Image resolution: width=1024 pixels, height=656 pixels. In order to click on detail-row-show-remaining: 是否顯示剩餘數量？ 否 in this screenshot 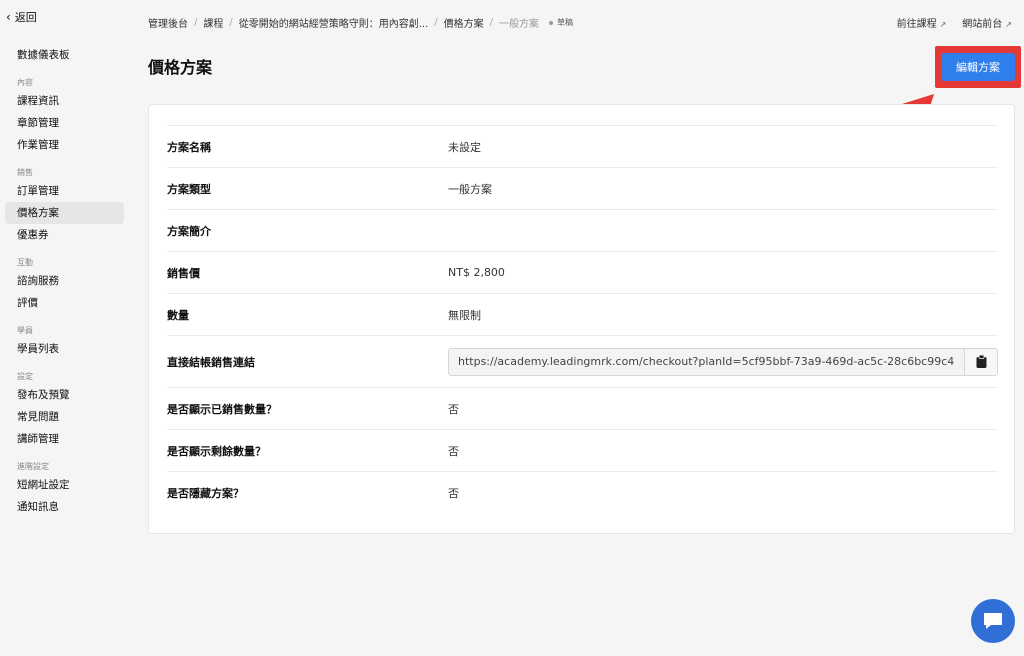, I will do `click(582, 450)`.